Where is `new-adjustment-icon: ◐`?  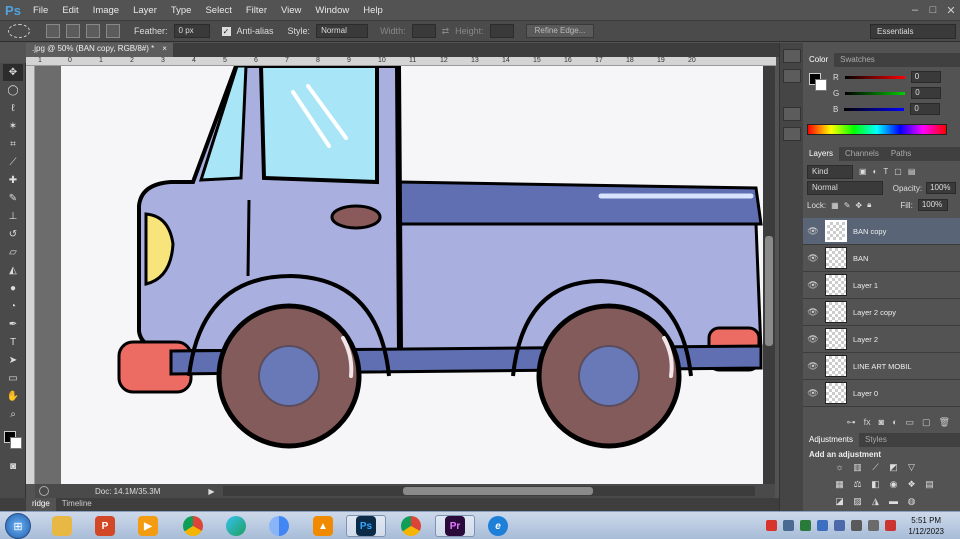
new-adjustment-icon: ◐ is located at coordinates (894, 424).